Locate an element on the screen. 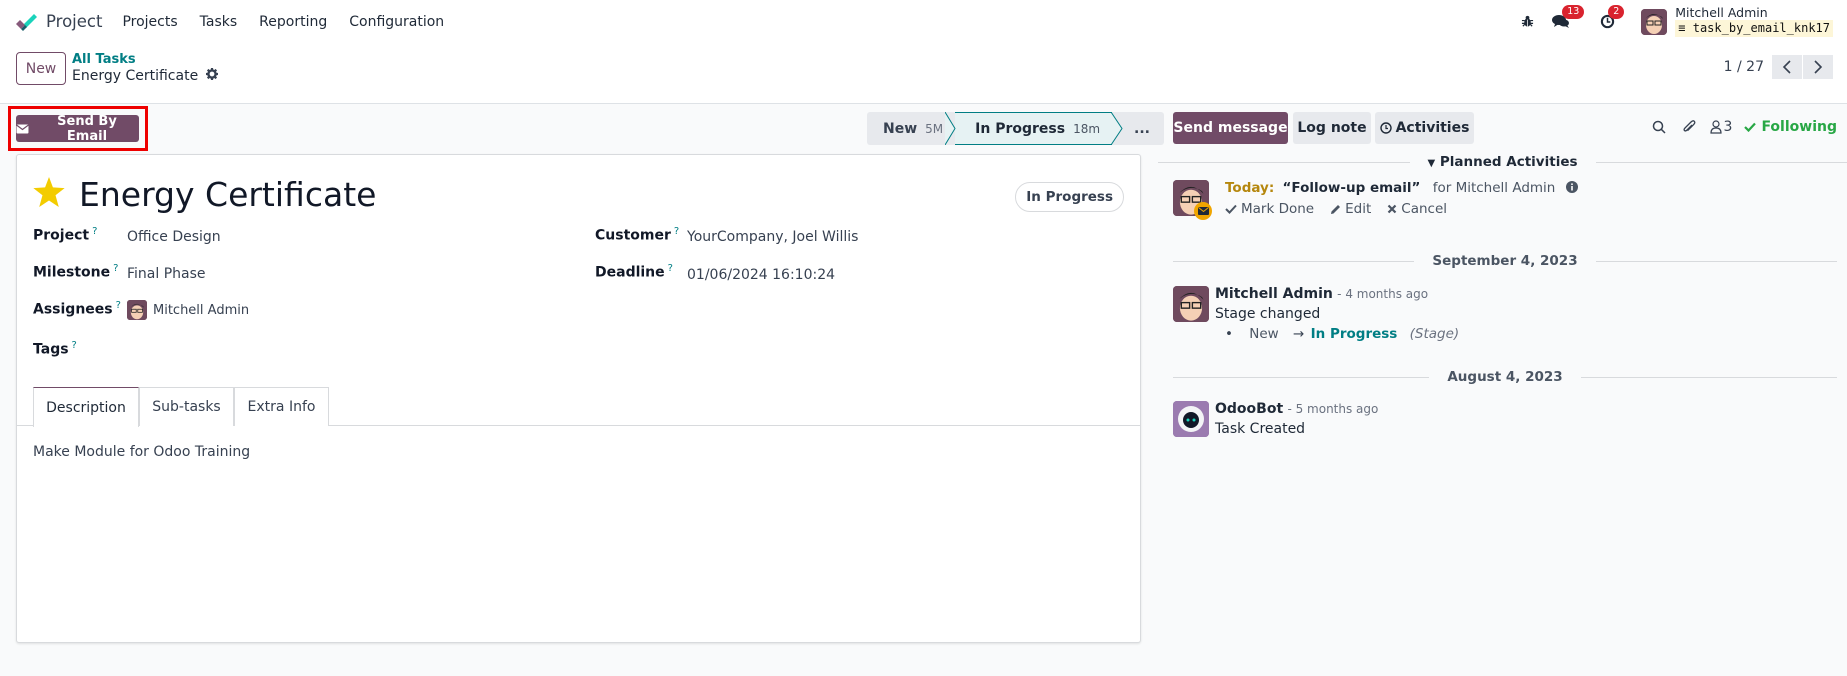 This screenshot has width=1847, height=676. menu-projects: Projects is located at coordinates (149, 22).